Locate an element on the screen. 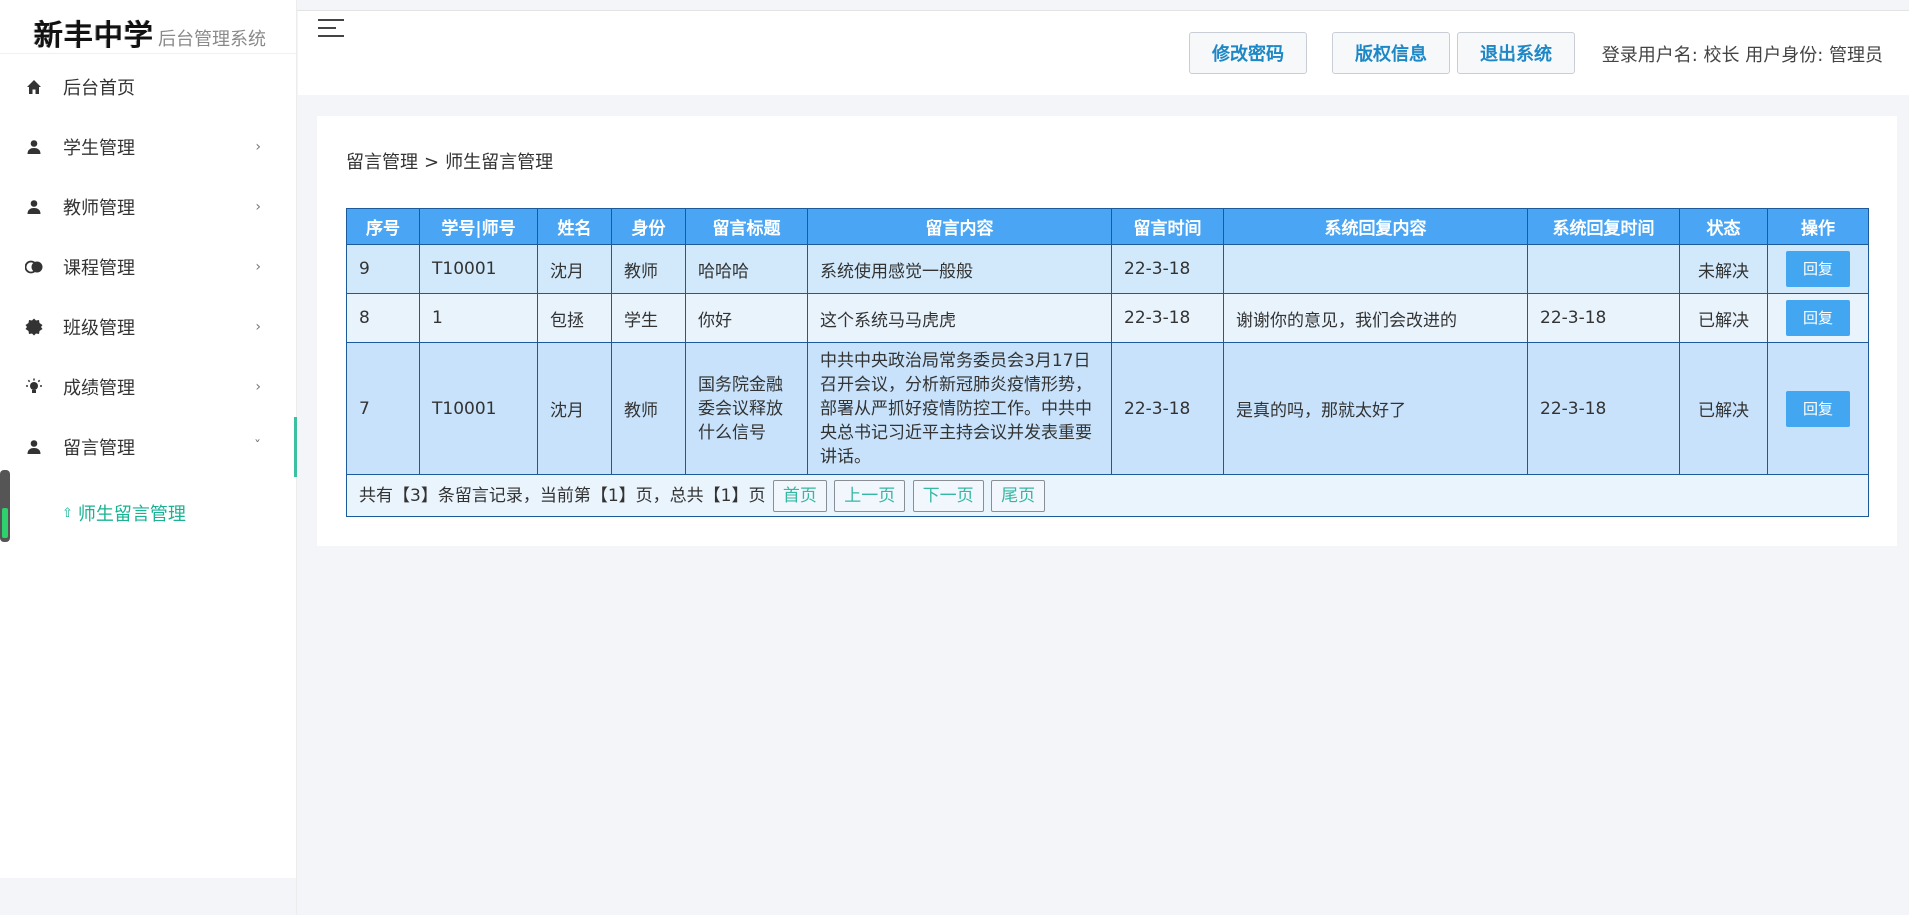  cell-id: 9 is located at coordinates (383, 269).